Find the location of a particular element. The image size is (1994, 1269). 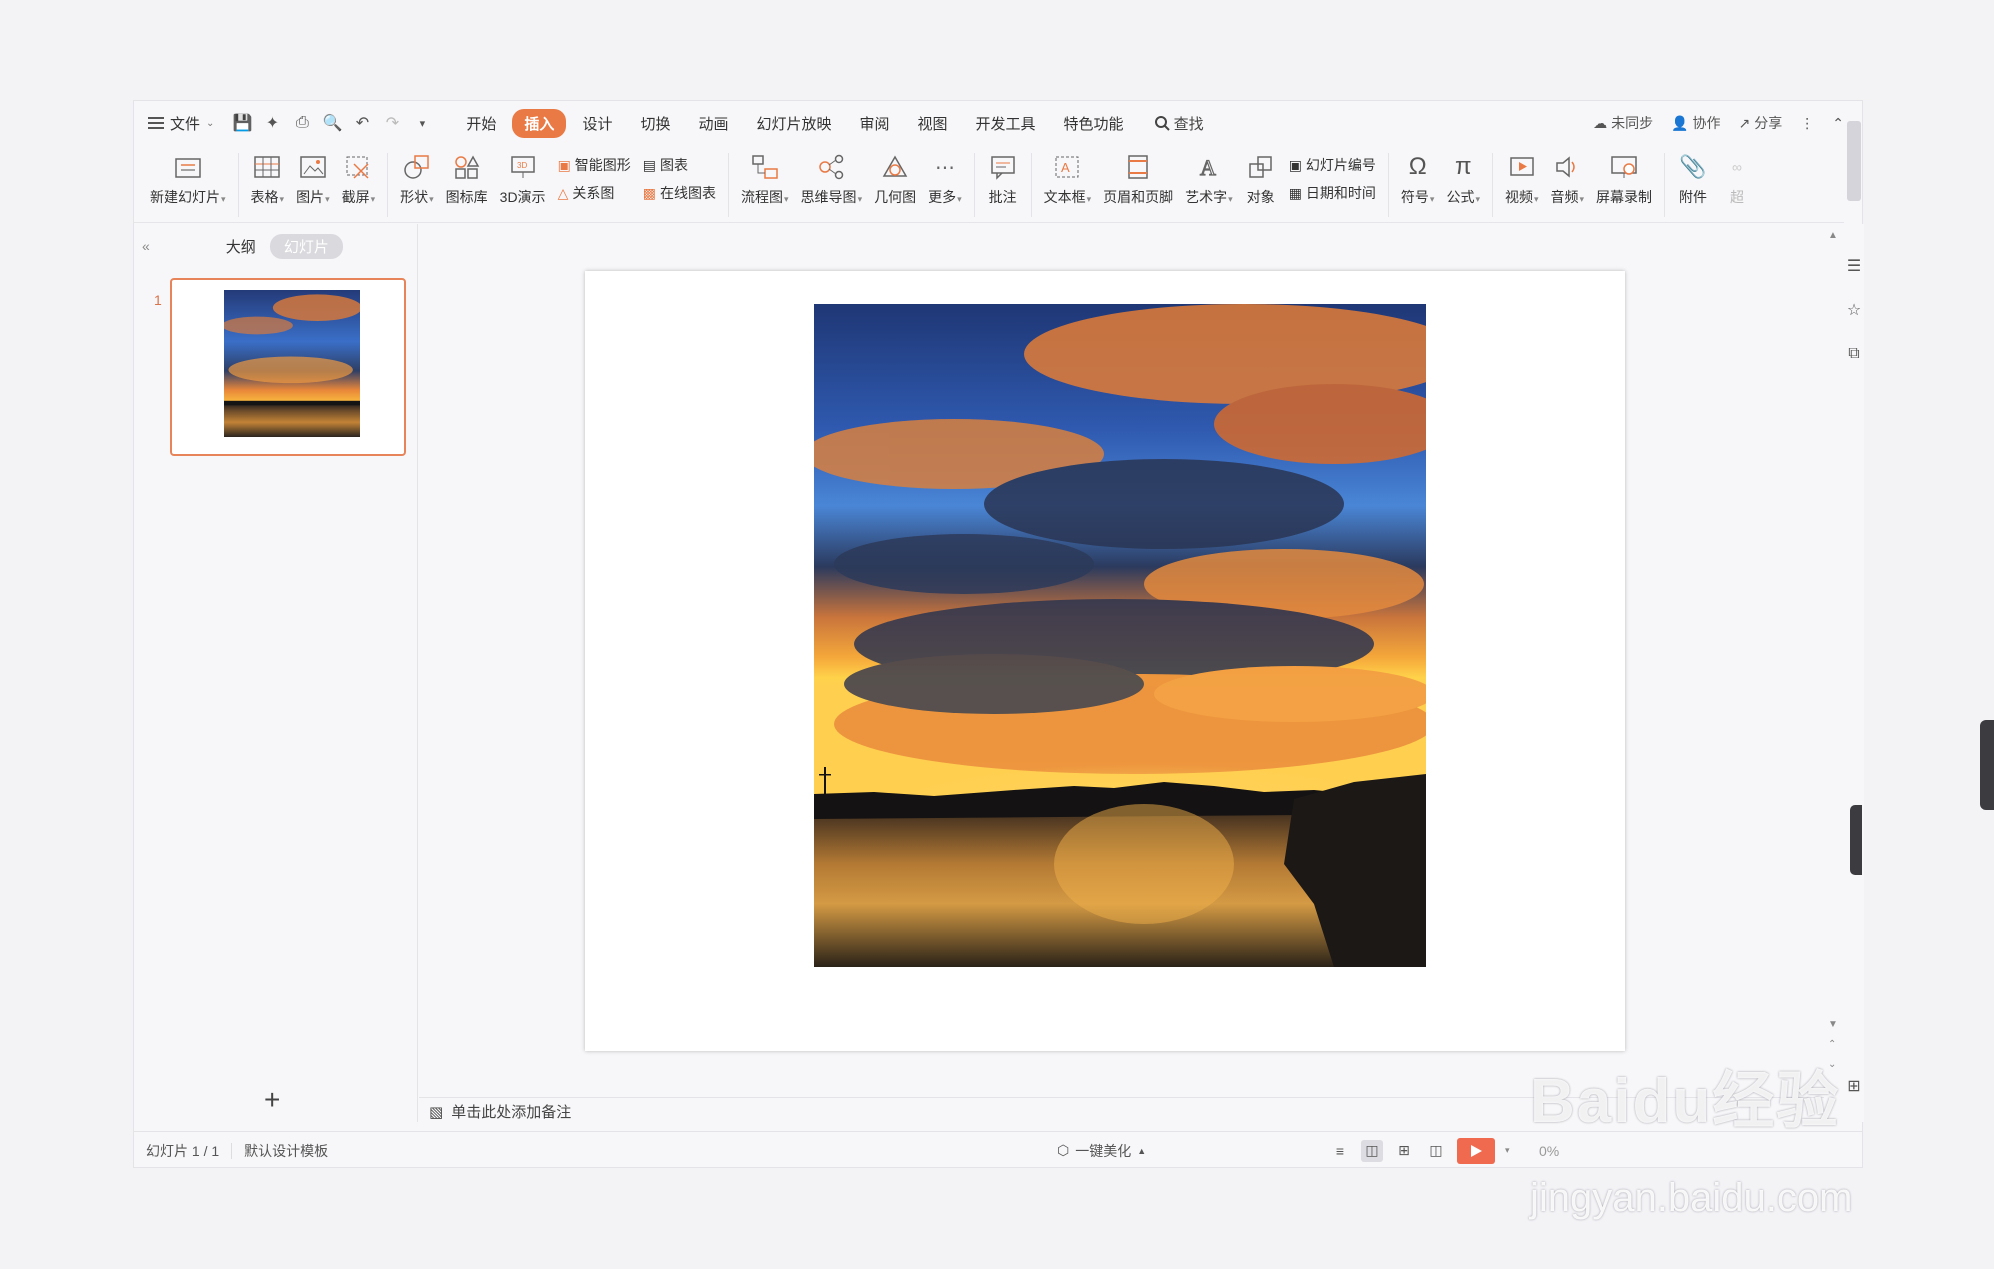

collapse-ribbon-button: ⌃ is located at coordinates (1838, 123).